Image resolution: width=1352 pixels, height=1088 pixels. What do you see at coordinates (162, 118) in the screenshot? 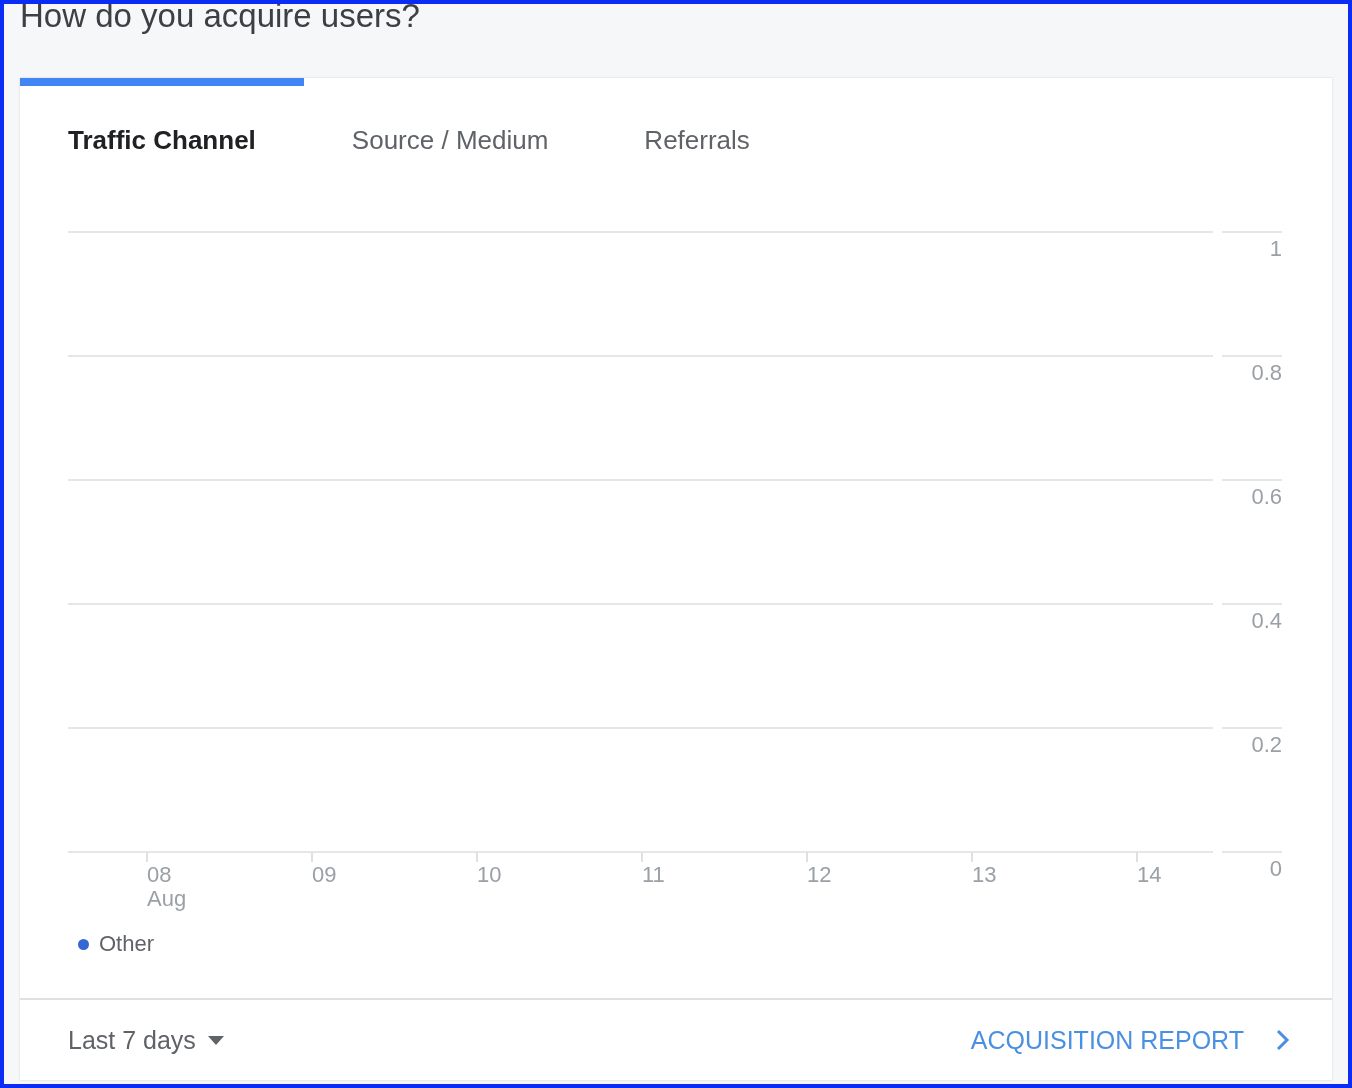
I see `tab: Traffic Channel` at bounding box center [162, 118].